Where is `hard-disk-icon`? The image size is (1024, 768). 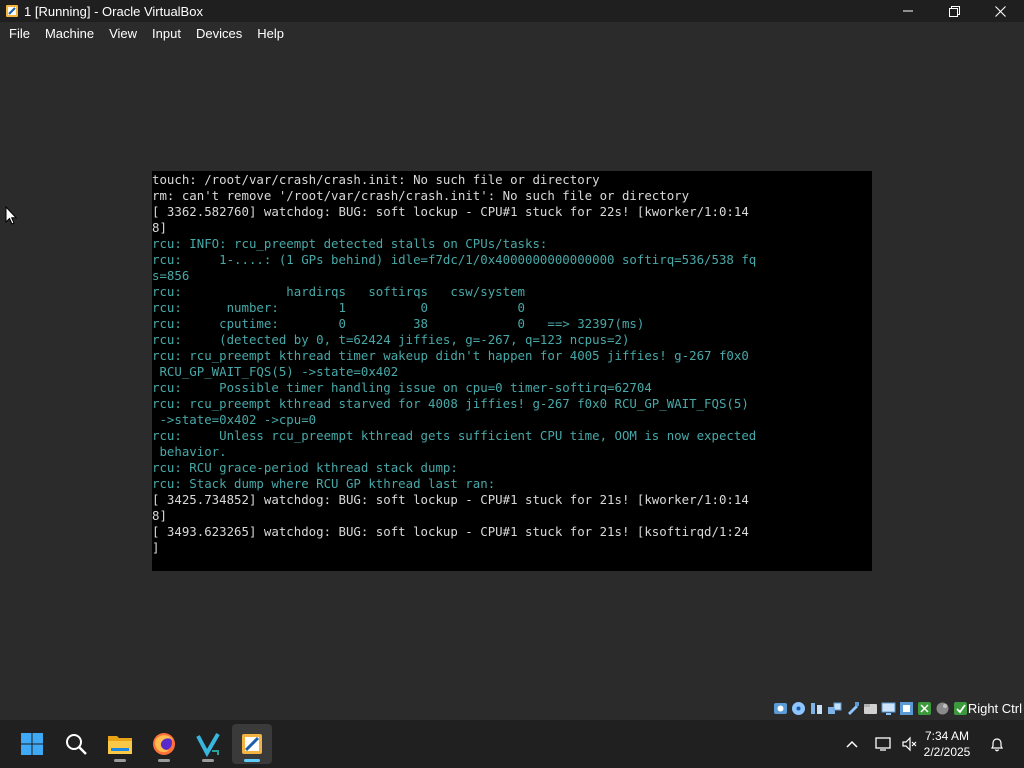 hard-disk-icon is located at coordinates (780, 708).